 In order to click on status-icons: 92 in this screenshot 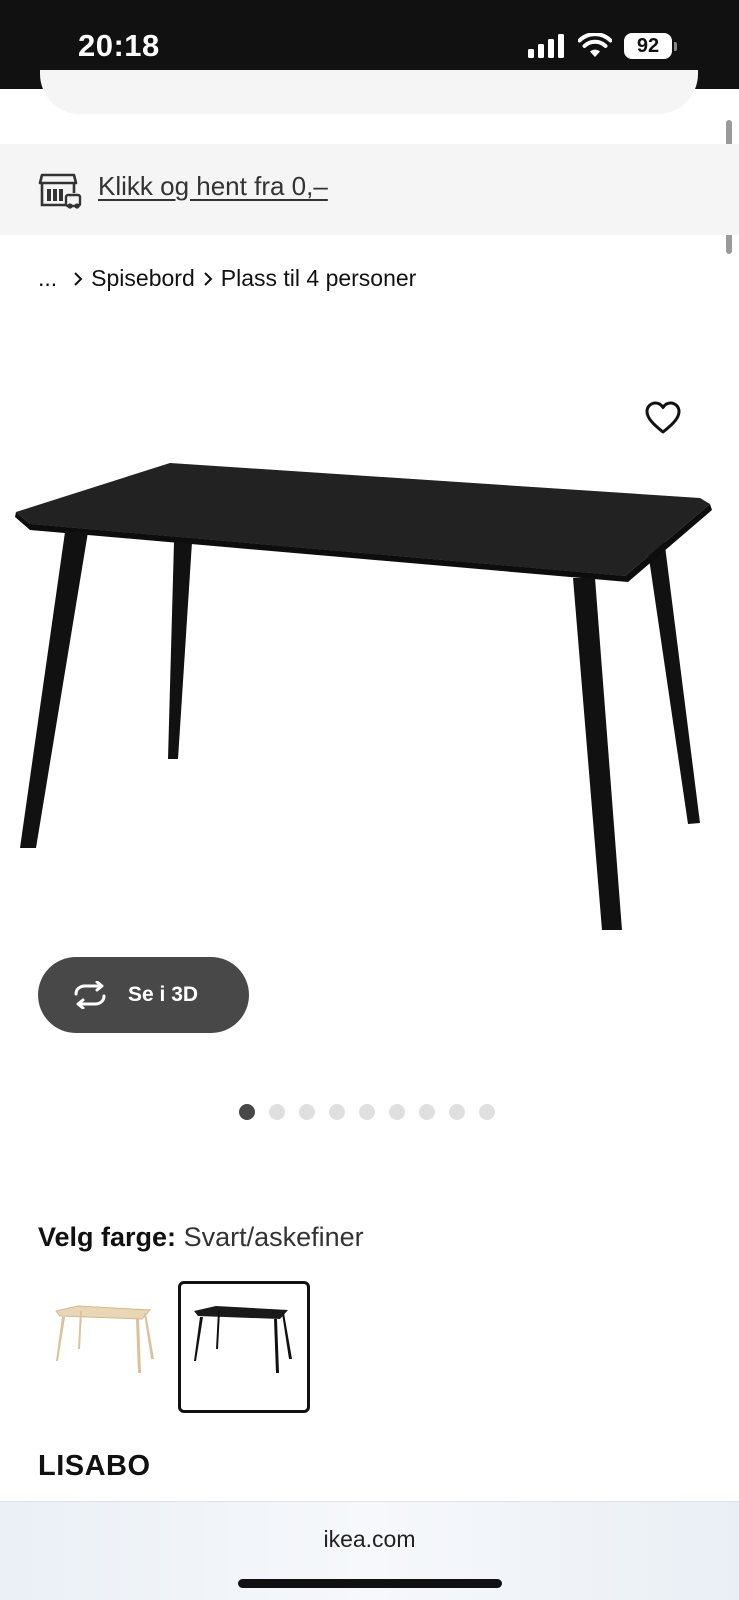, I will do `click(602, 46)`.